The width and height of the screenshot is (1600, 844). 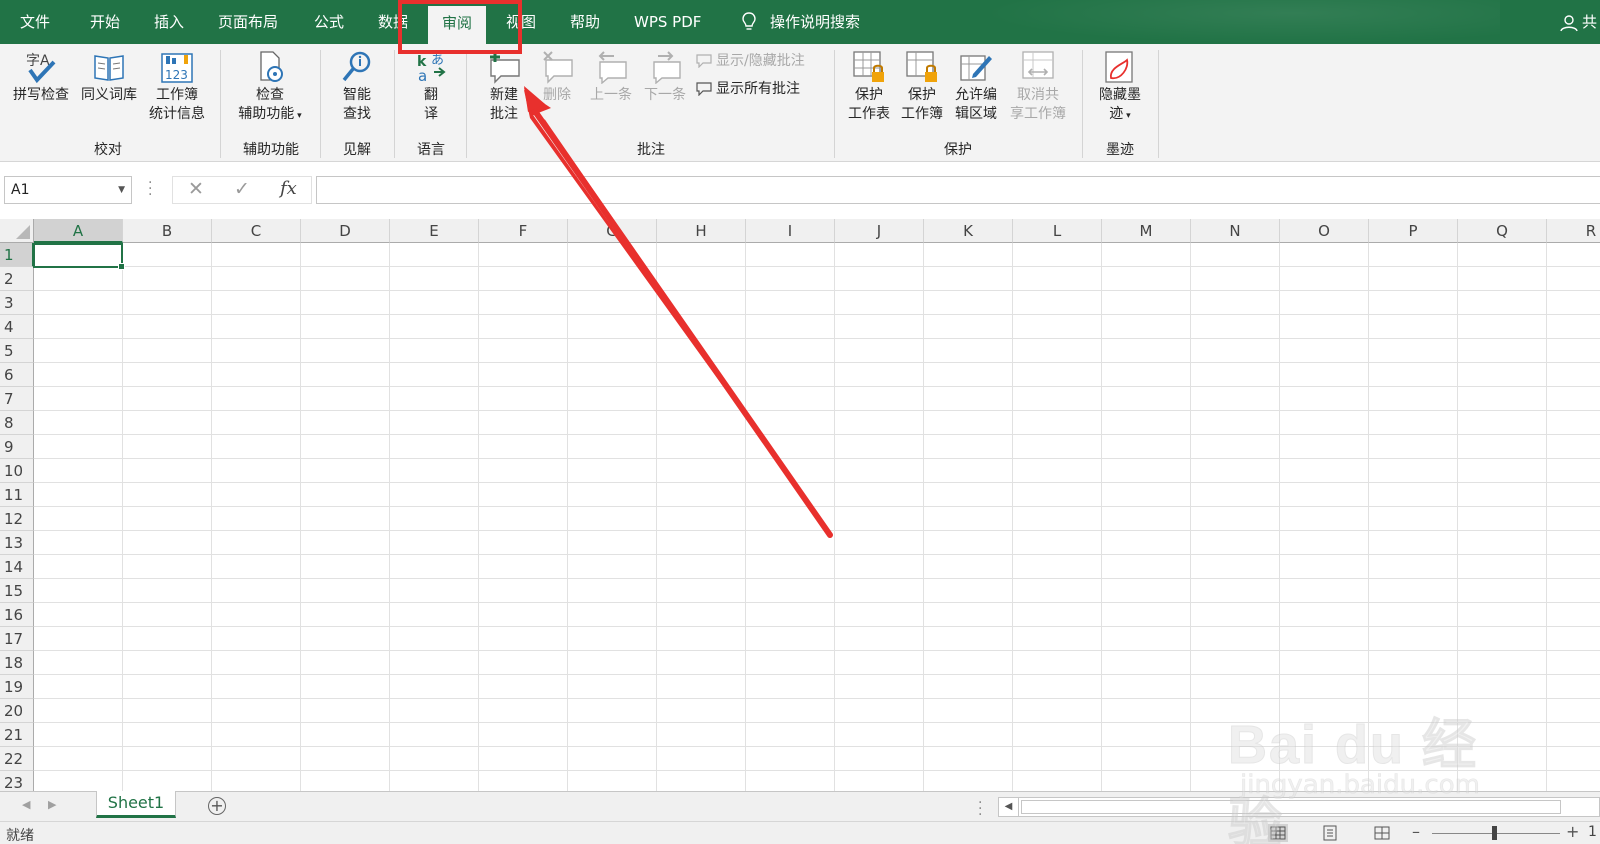 What do you see at coordinates (17, 567) in the screenshot?
I see `row-header: 14` at bounding box center [17, 567].